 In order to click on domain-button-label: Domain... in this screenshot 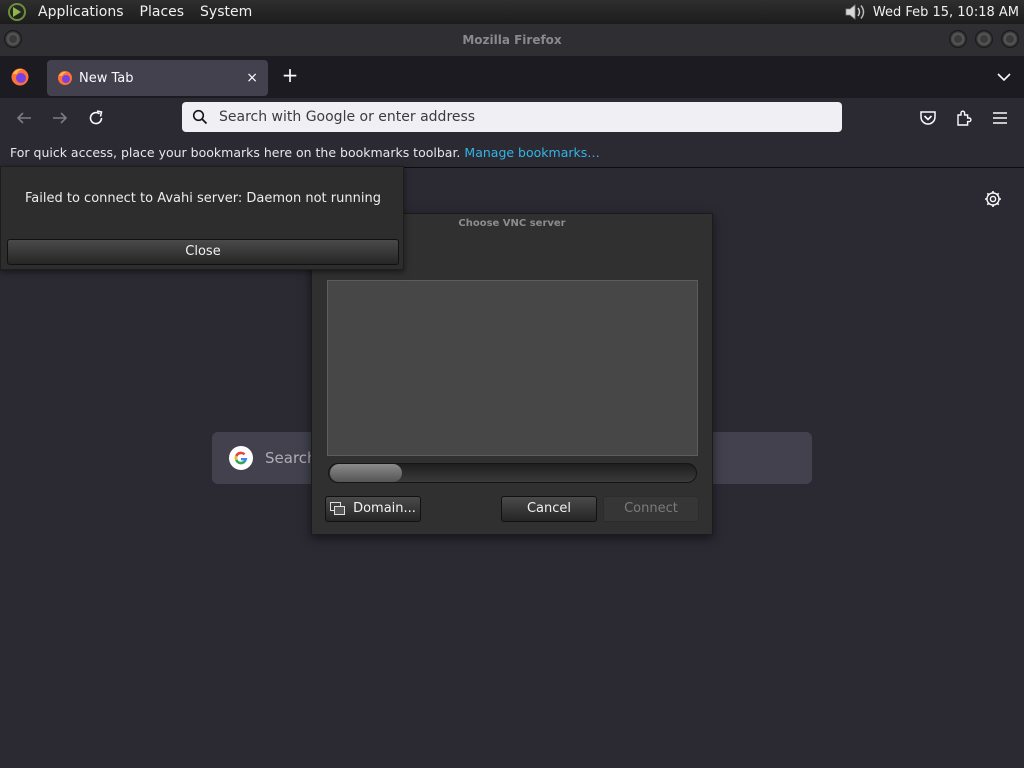, I will do `click(384, 508)`.